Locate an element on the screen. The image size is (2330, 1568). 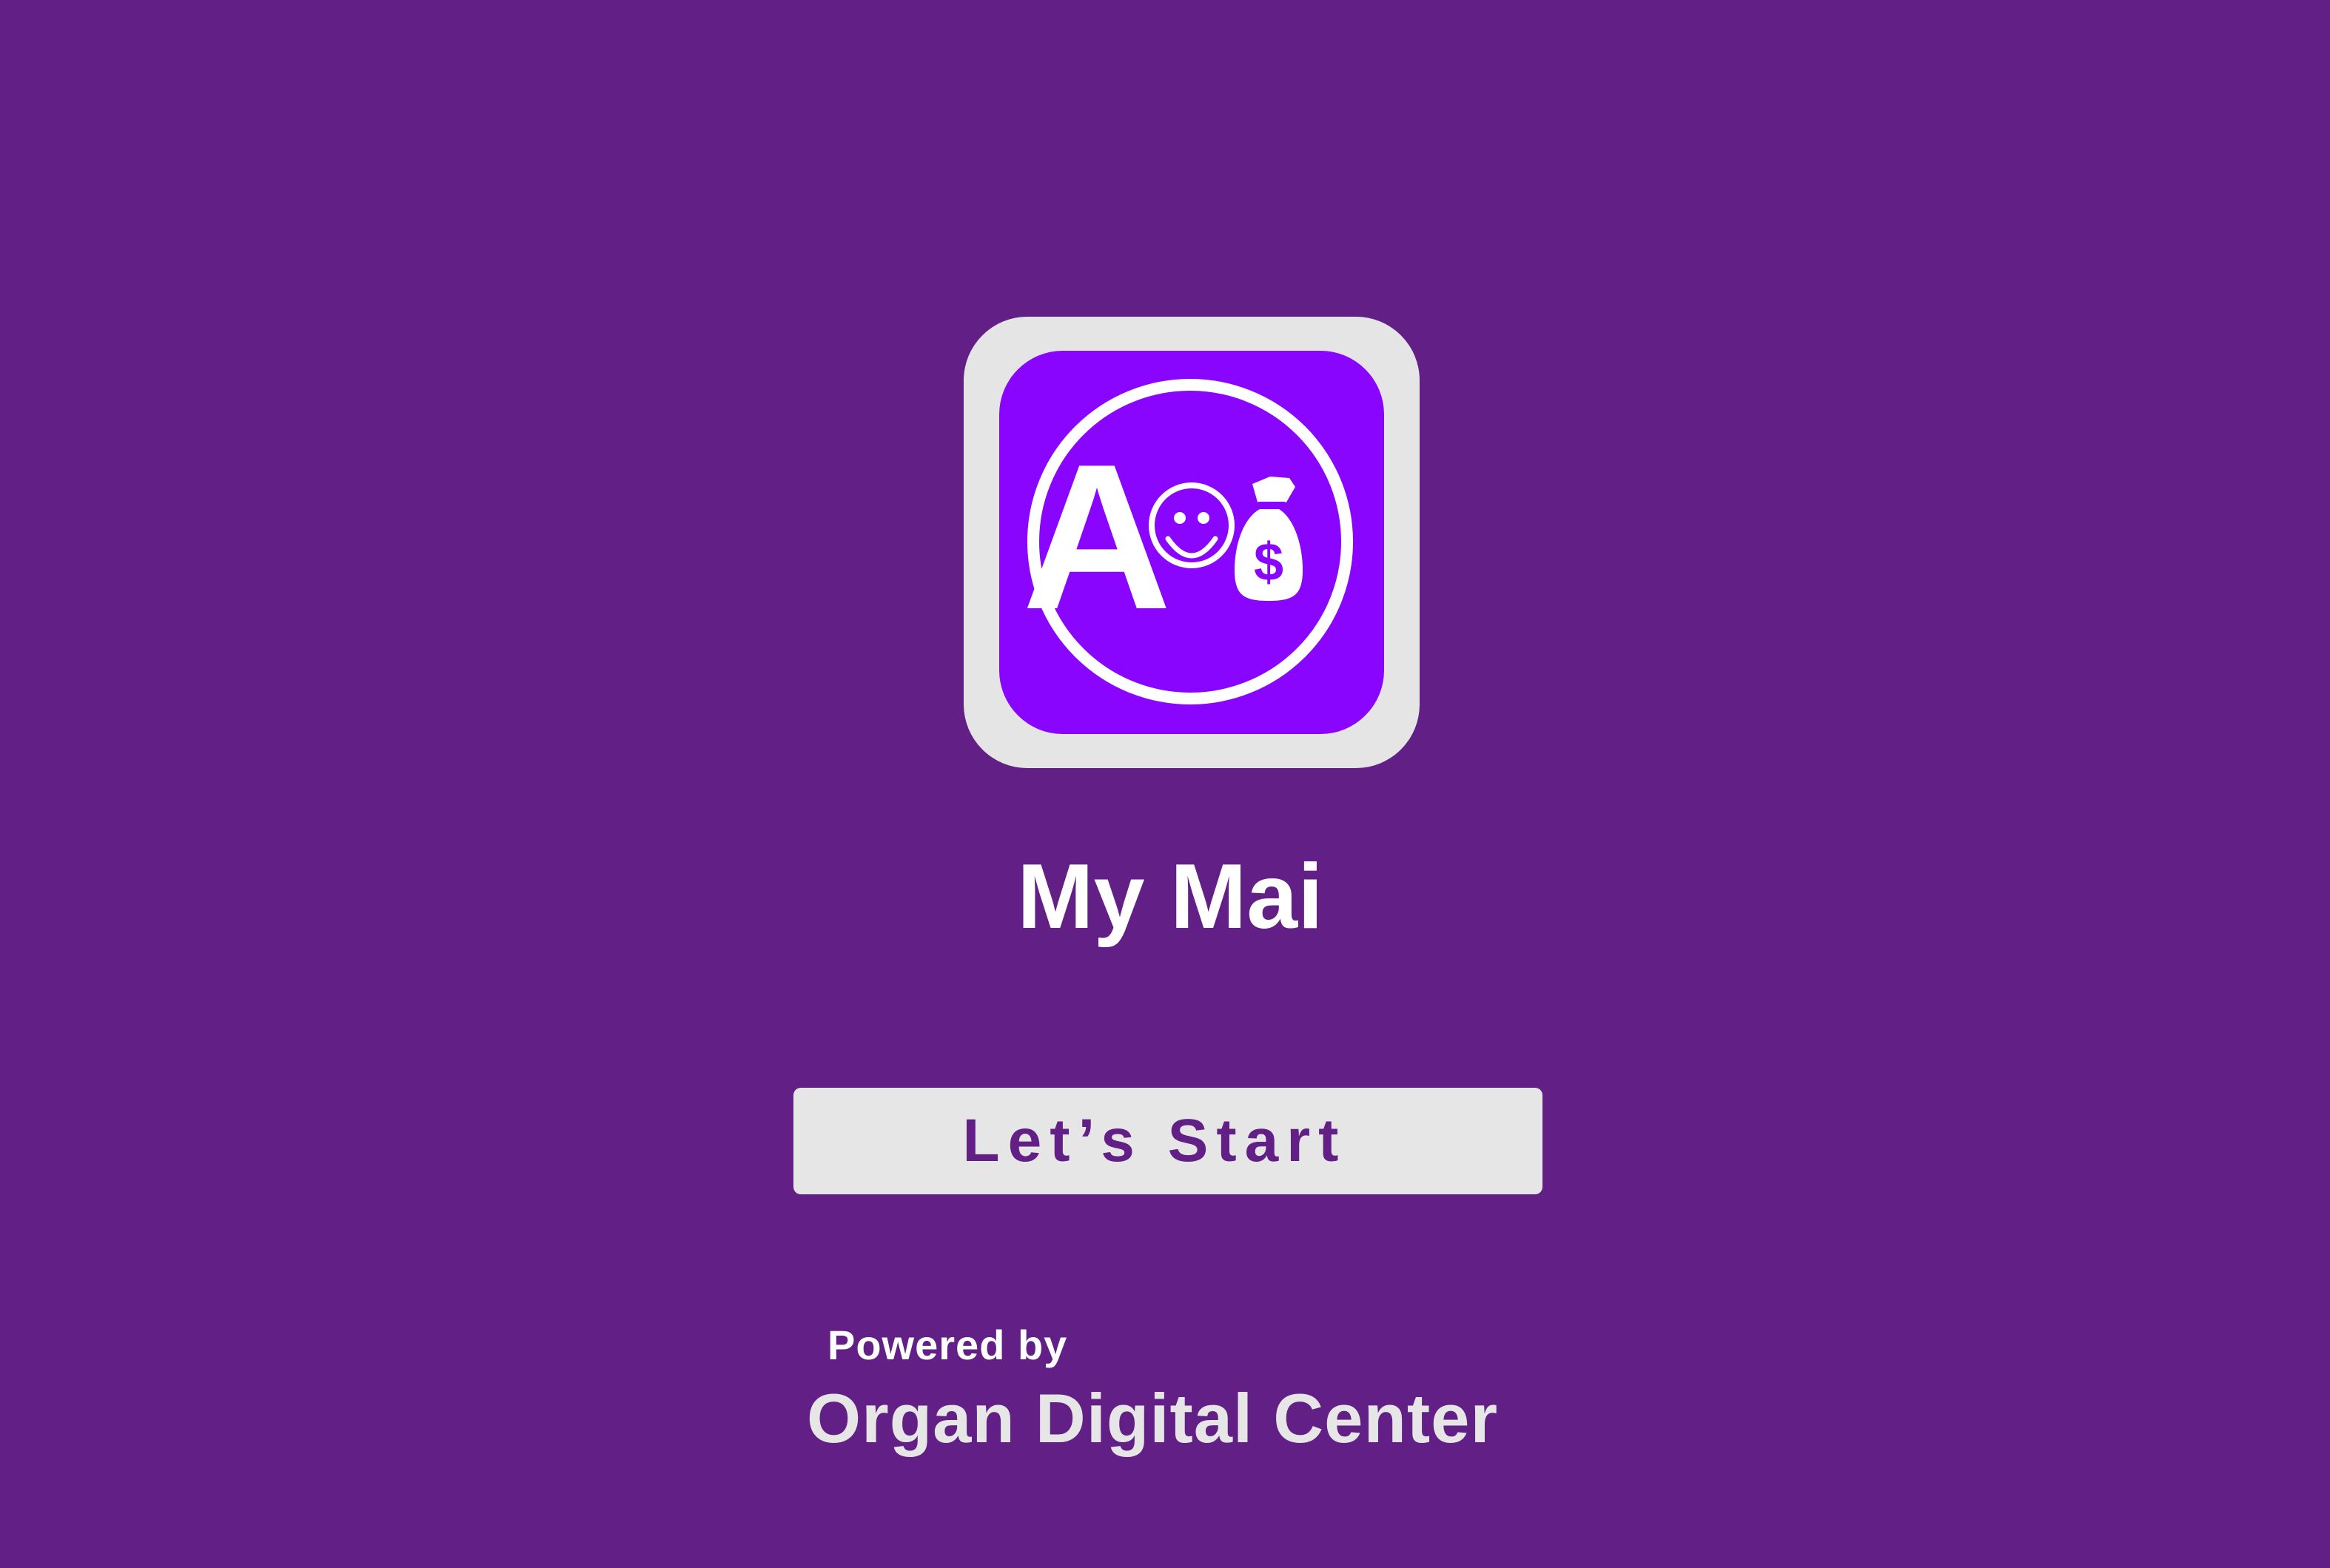
app-title: My Mai is located at coordinates (1170, 897).